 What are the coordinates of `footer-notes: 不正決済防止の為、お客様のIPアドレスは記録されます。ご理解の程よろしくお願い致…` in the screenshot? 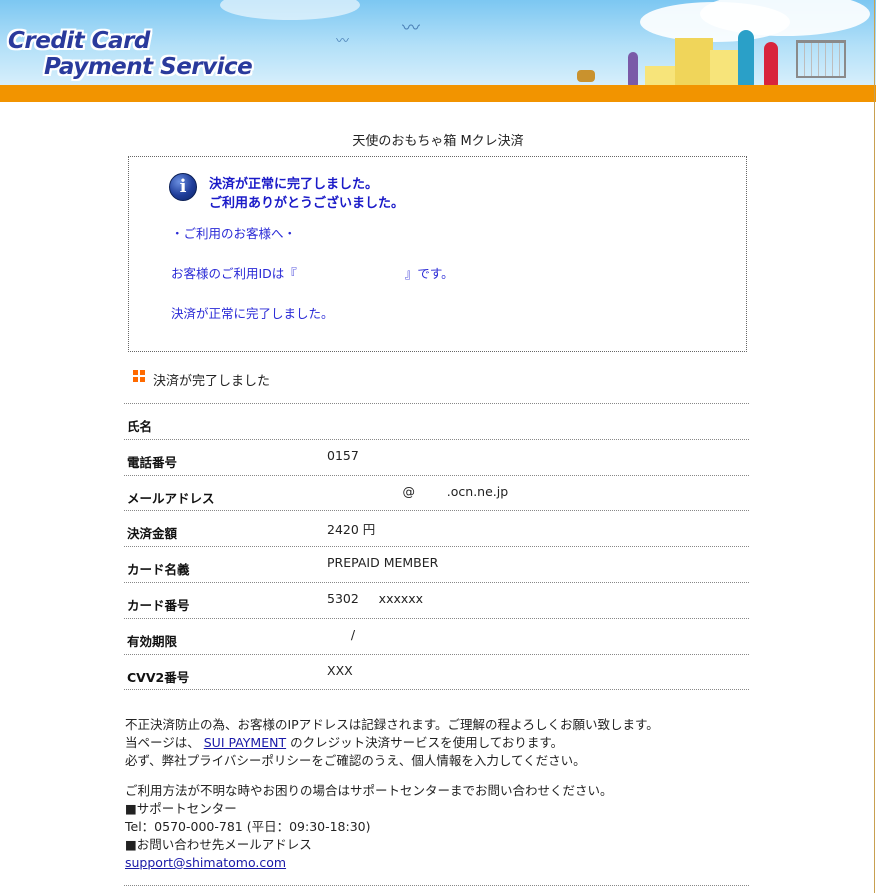 It's located at (392, 794).